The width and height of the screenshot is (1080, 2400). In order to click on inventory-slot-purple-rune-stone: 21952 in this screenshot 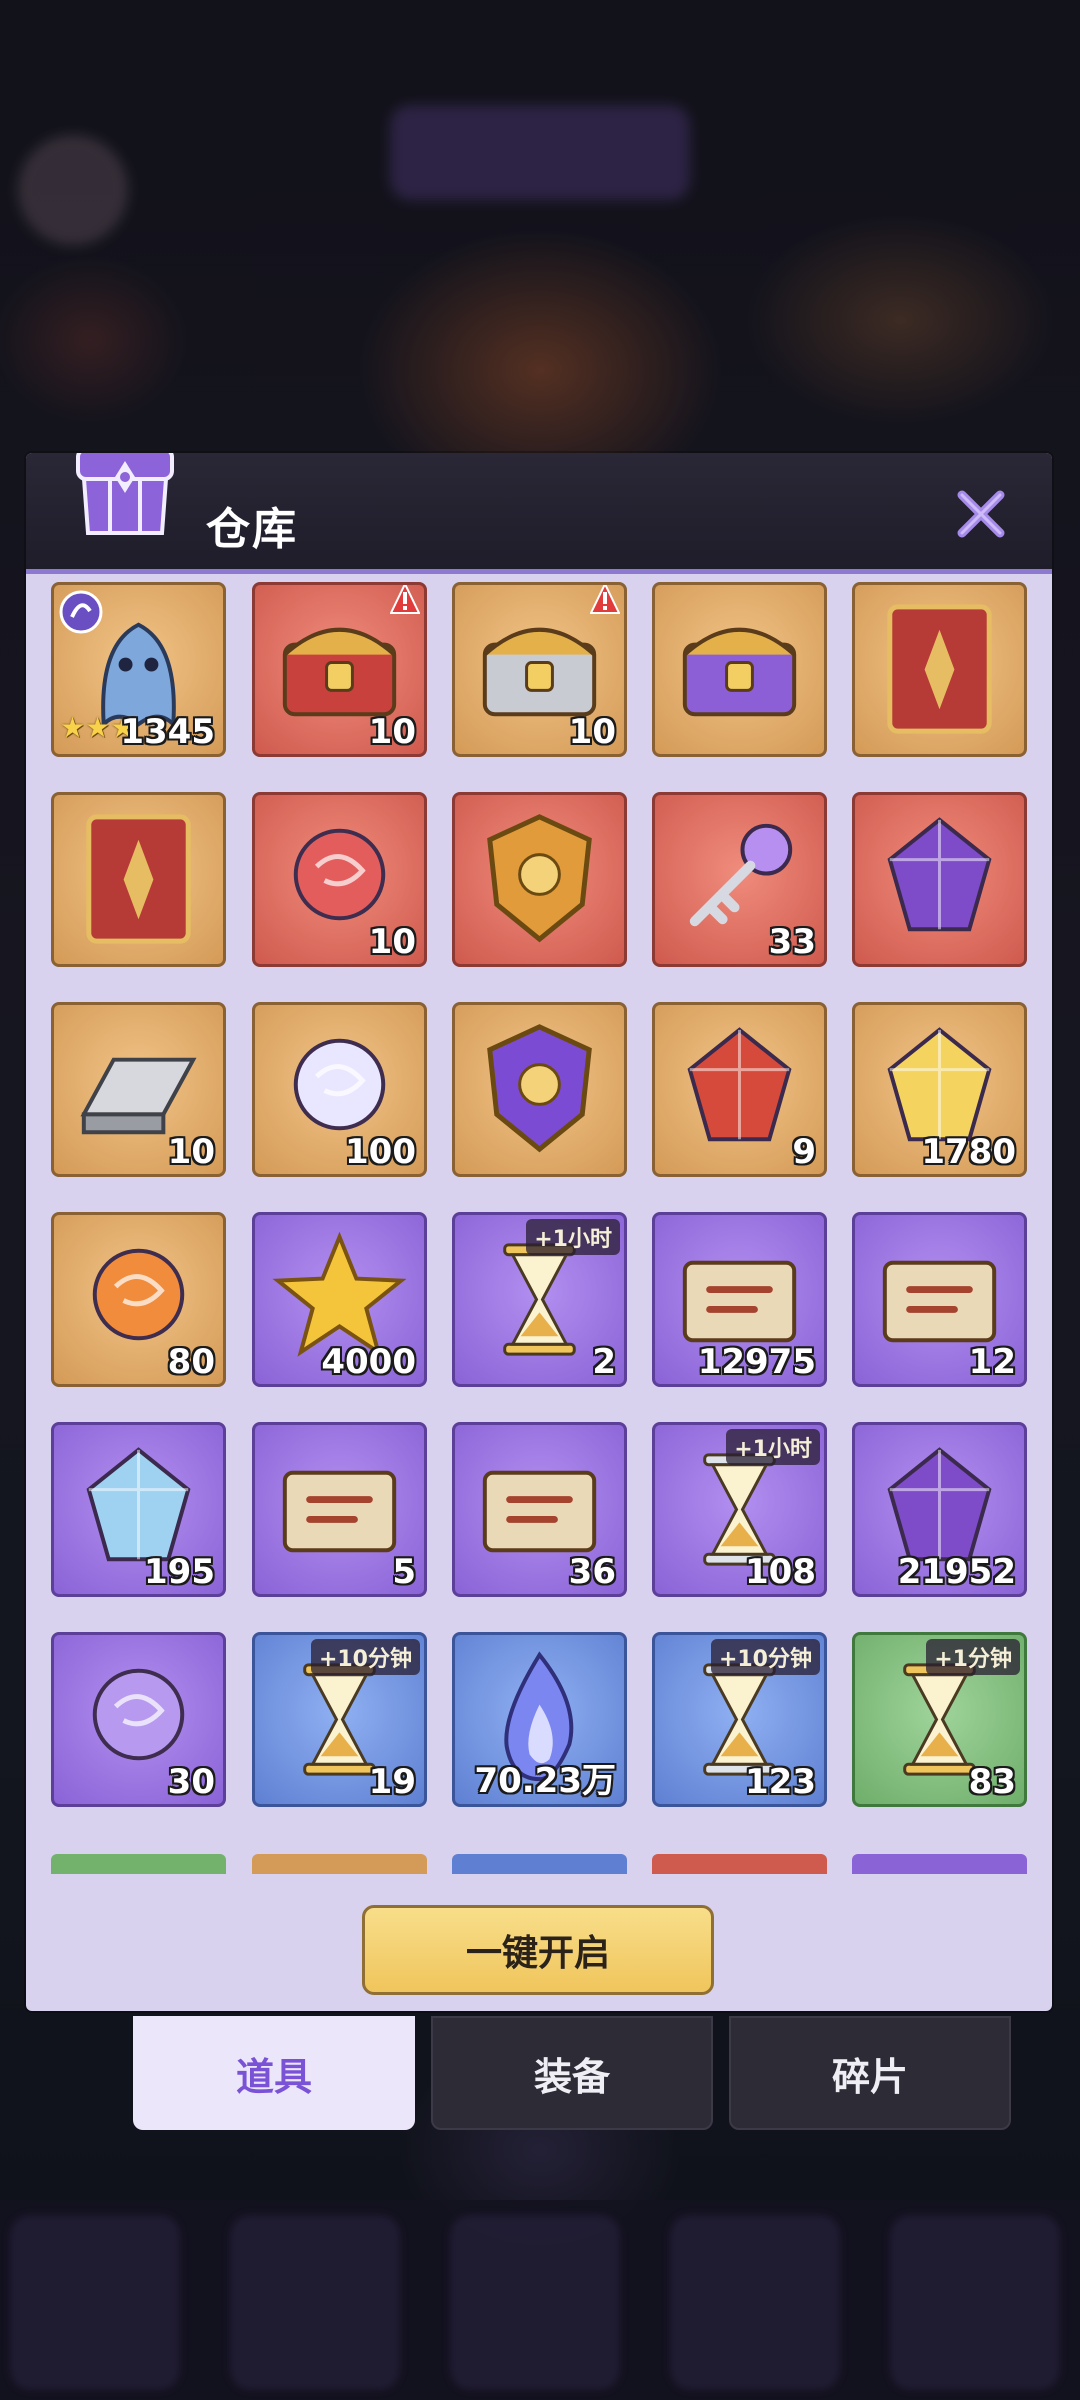, I will do `click(939, 1509)`.